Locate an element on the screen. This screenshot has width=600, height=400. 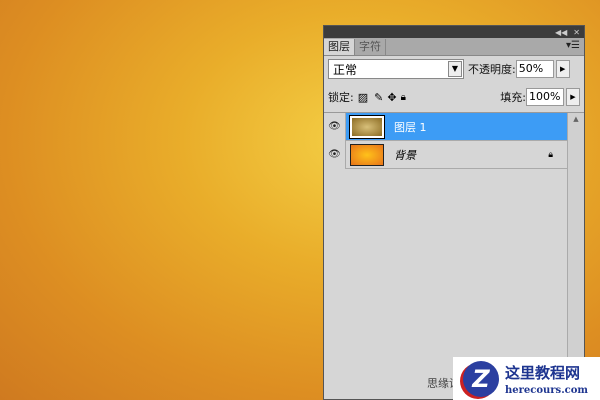
fill-input: 100% is located at coordinates (545, 97).